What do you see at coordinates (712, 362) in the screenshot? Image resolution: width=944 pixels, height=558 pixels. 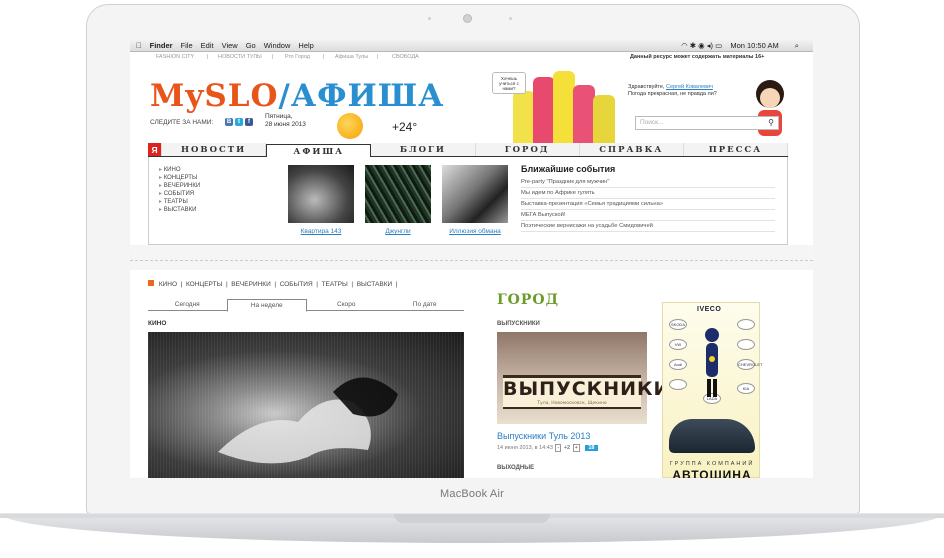 I see `tire-mascot-icon` at bounding box center [712, 362].